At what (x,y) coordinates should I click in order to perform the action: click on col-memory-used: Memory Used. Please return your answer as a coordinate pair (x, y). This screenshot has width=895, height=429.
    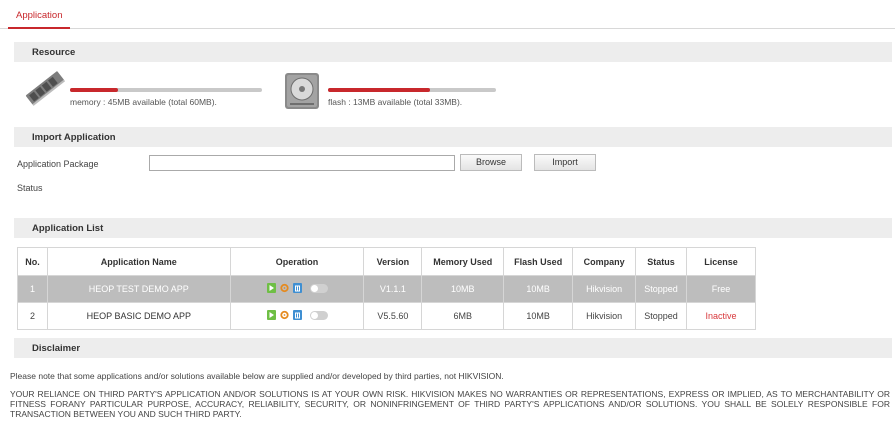
    Looking at the image, I should click on (463, 261).